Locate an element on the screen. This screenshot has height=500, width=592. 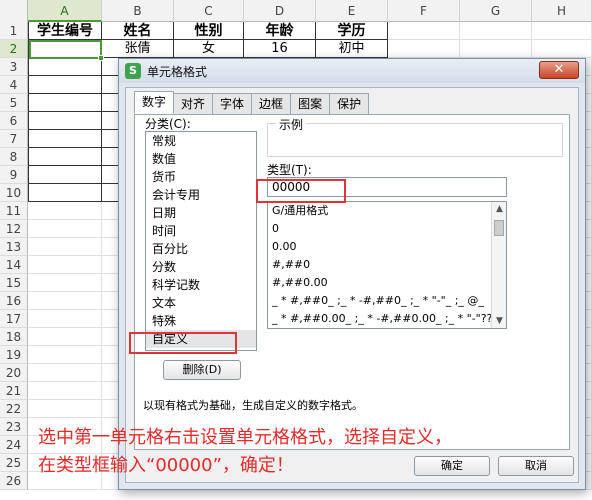
category-item: 数值 is located at coordinates (201, 159).